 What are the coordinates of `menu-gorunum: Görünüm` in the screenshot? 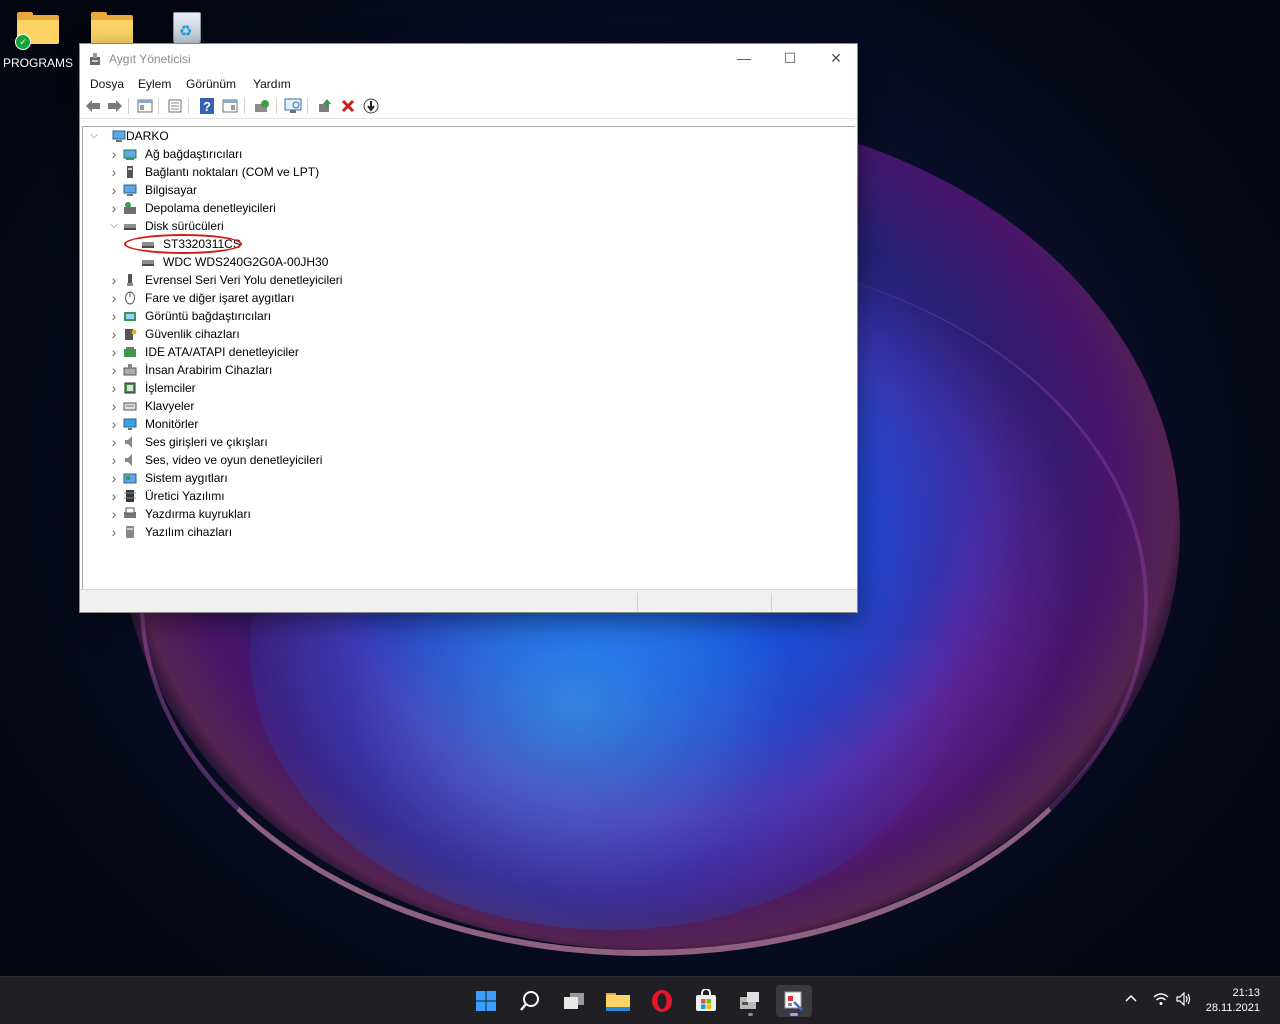 It's located at (211, 84).